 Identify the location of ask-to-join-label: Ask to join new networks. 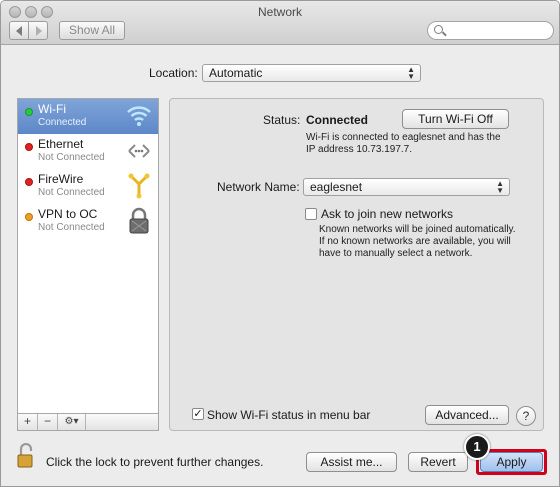
(387, 214).